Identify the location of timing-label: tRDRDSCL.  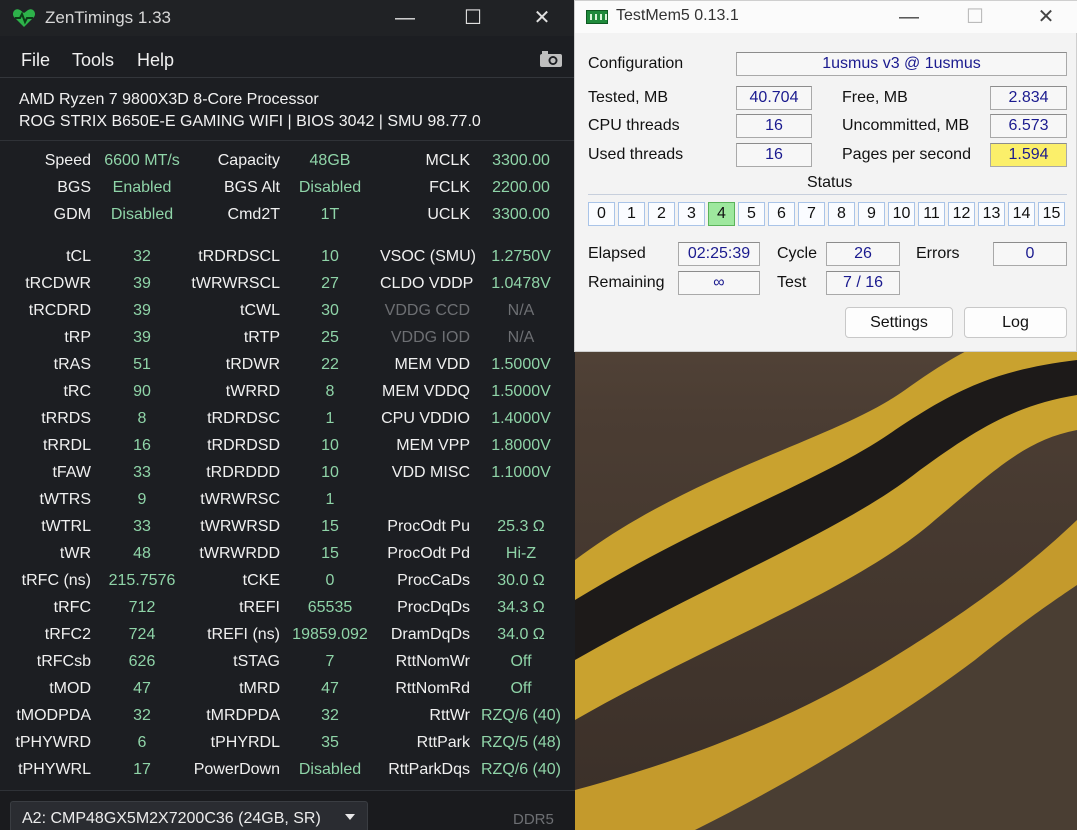
(239, 256).